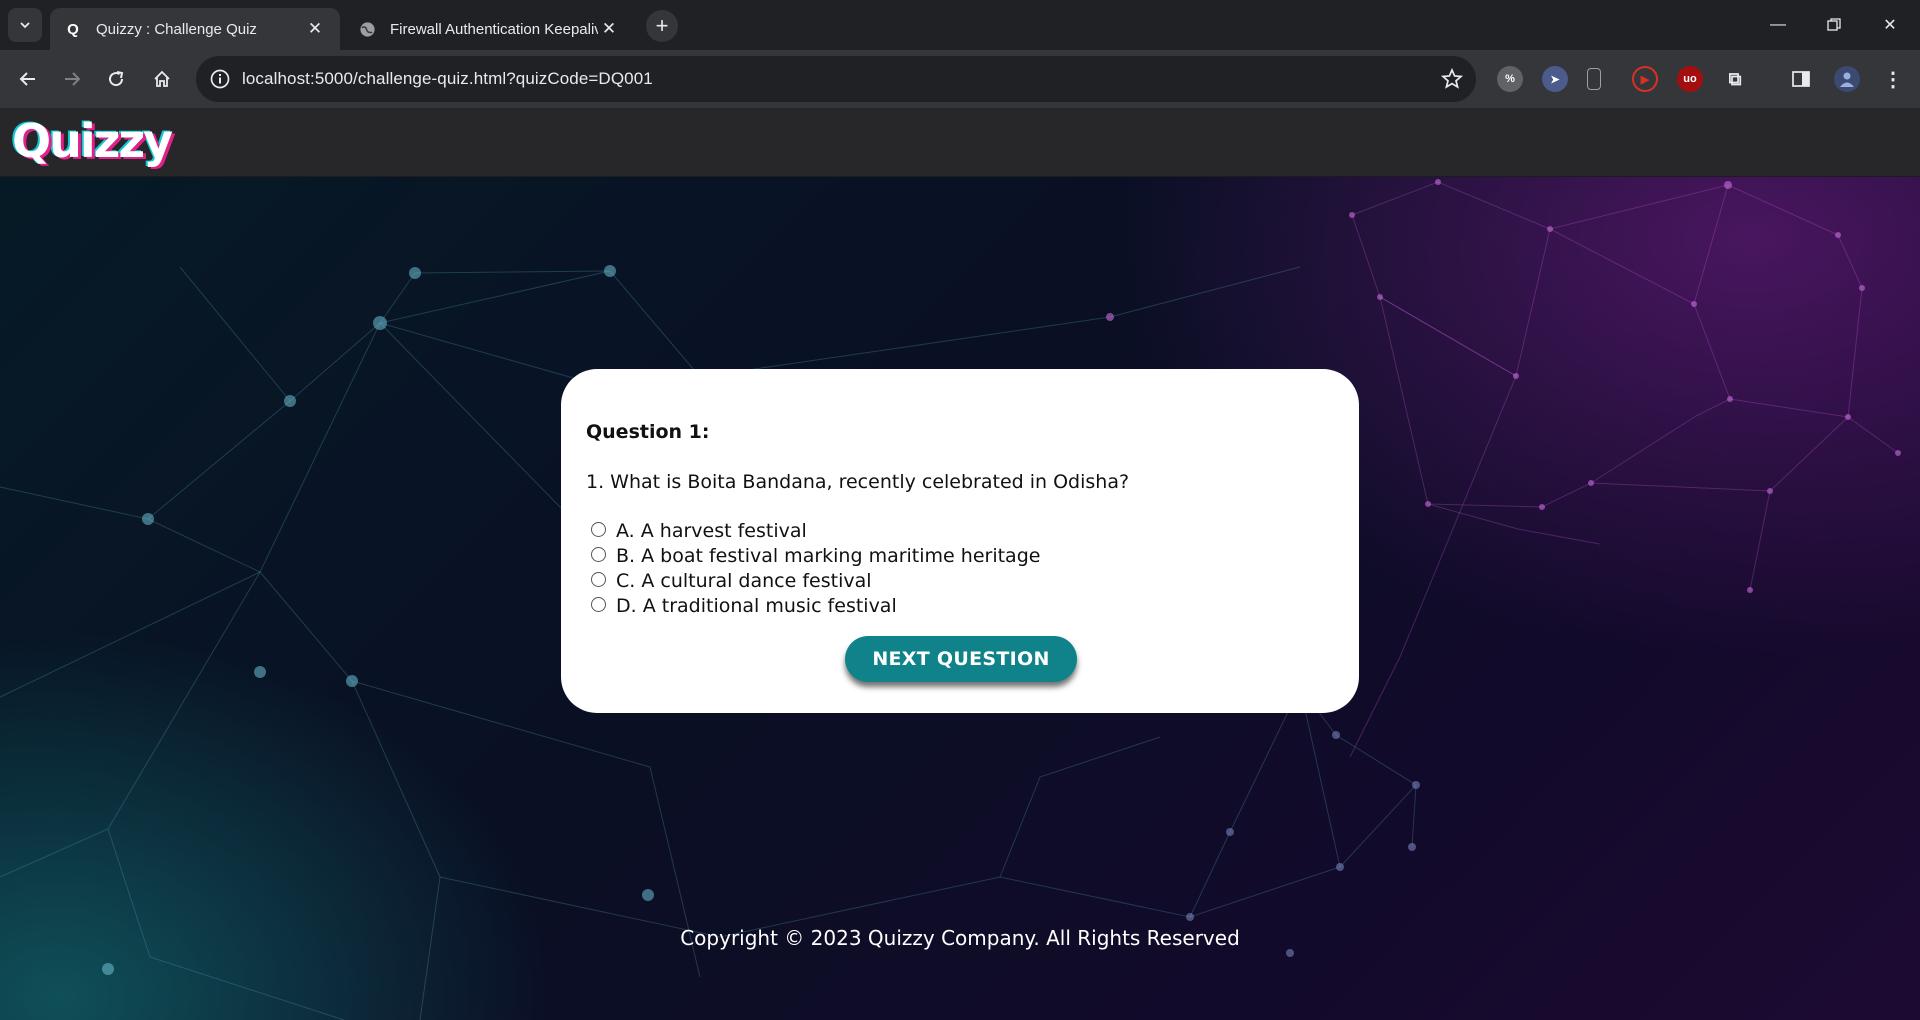  Describe the element at coordinates (1555, 79) in the screenshot. I see `extension-cursor-icon: ➤` at that location.